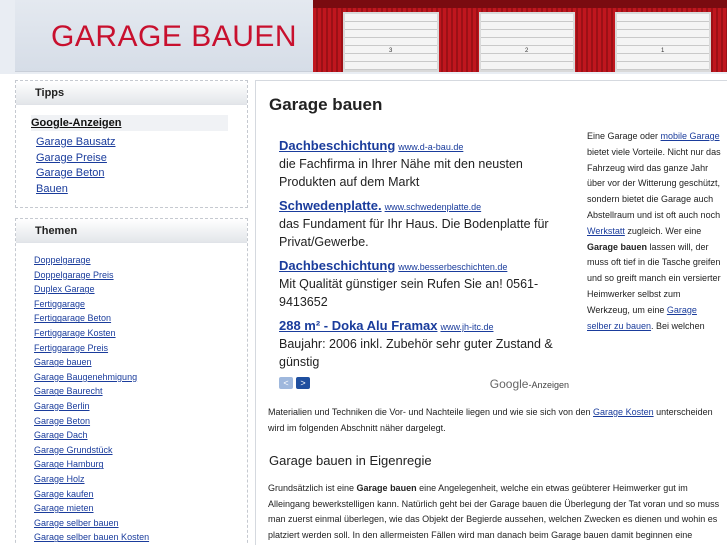 The width and height of the screenshot is (727, 545). What do you see at coordinates (330, 205) in the screenshot?
I see `ad-title-link: Schwedenplatte.` at bounding box center [330, 205].